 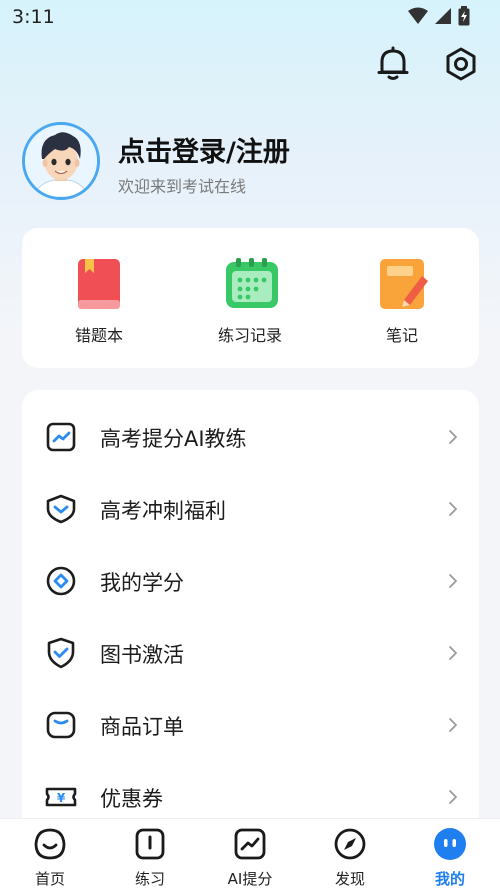 What do you see at coordinates (150, 844) in the screenshot?
I see `practice-icon` at bounding box center [150, 844].